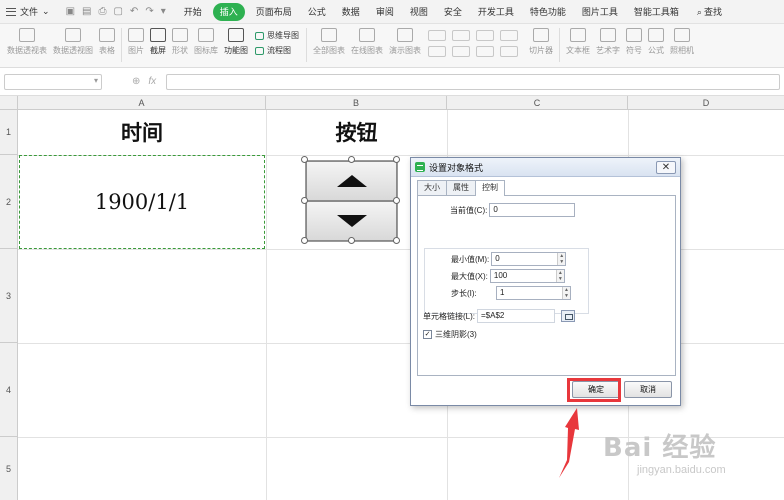 The width and height of the screenshot is (784, 500). I want to click on tab-data: 数据, so click(351, 12).